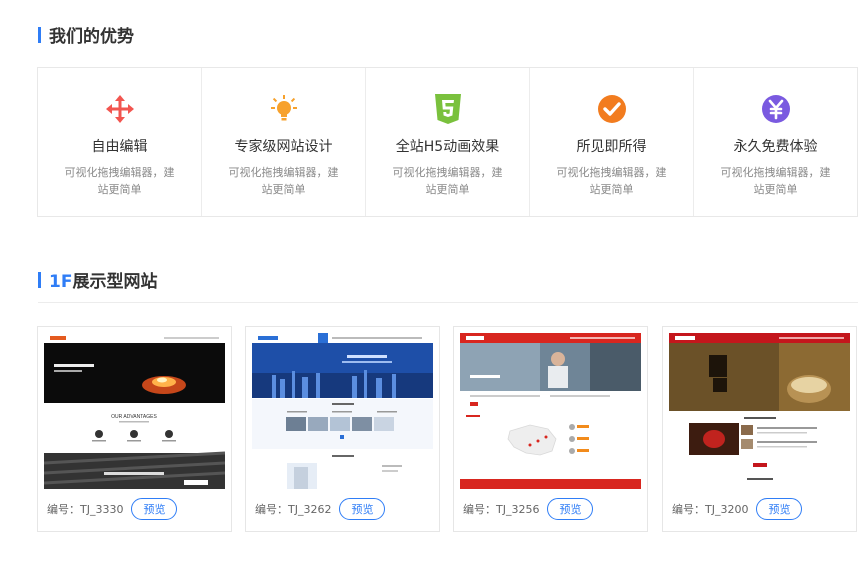  Describe the element at coordinates (448, 109) in the screenshot. I see `html5-icon` at that location.